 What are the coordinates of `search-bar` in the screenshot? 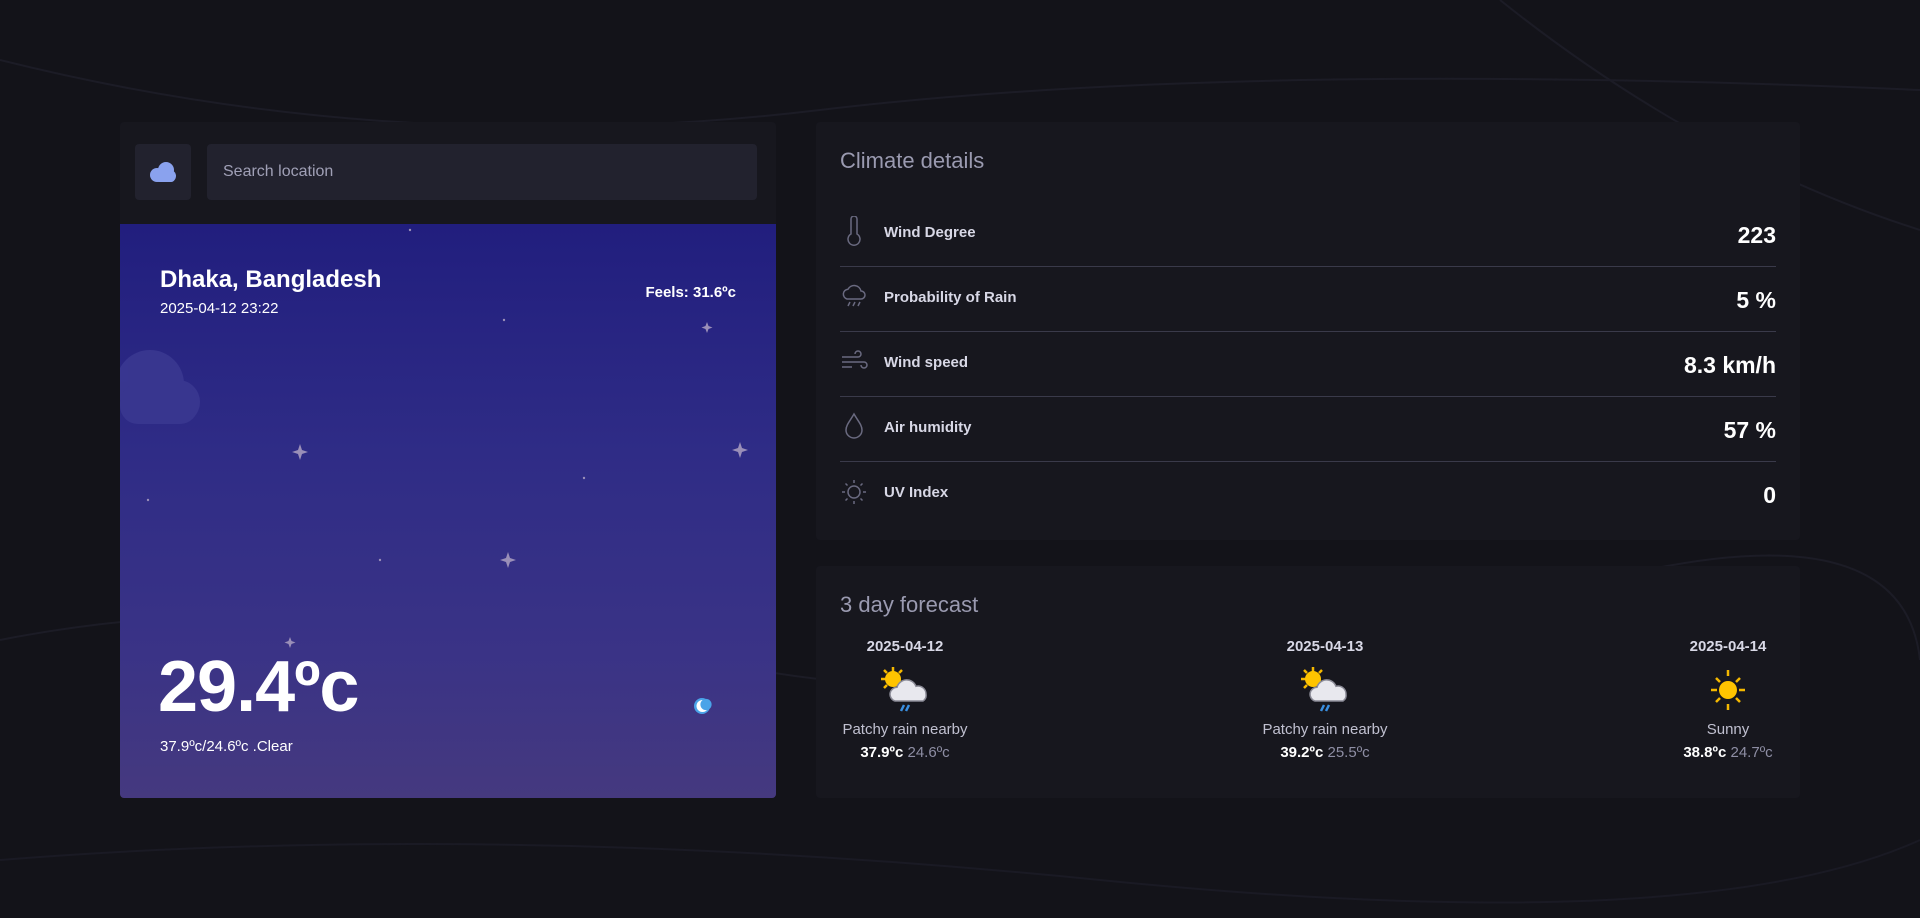 It's located at (448, 172).